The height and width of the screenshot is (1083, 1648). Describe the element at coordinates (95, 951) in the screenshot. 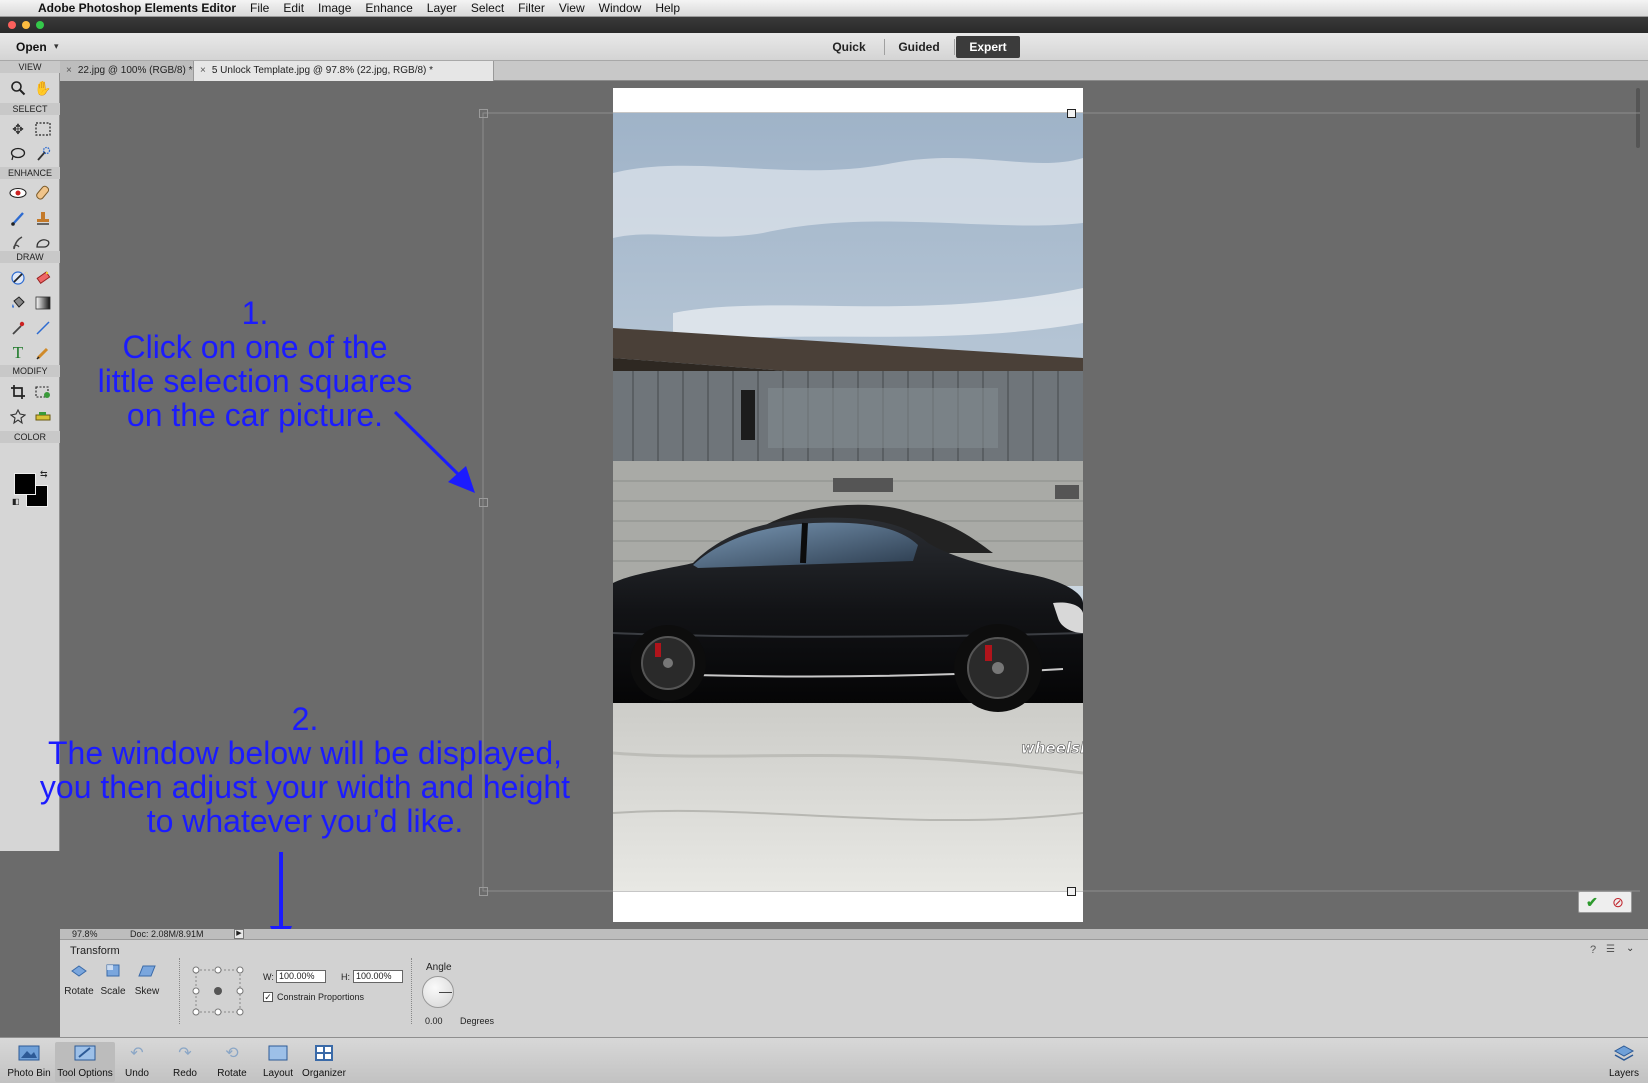

I see `options-title: Transform` at that location.